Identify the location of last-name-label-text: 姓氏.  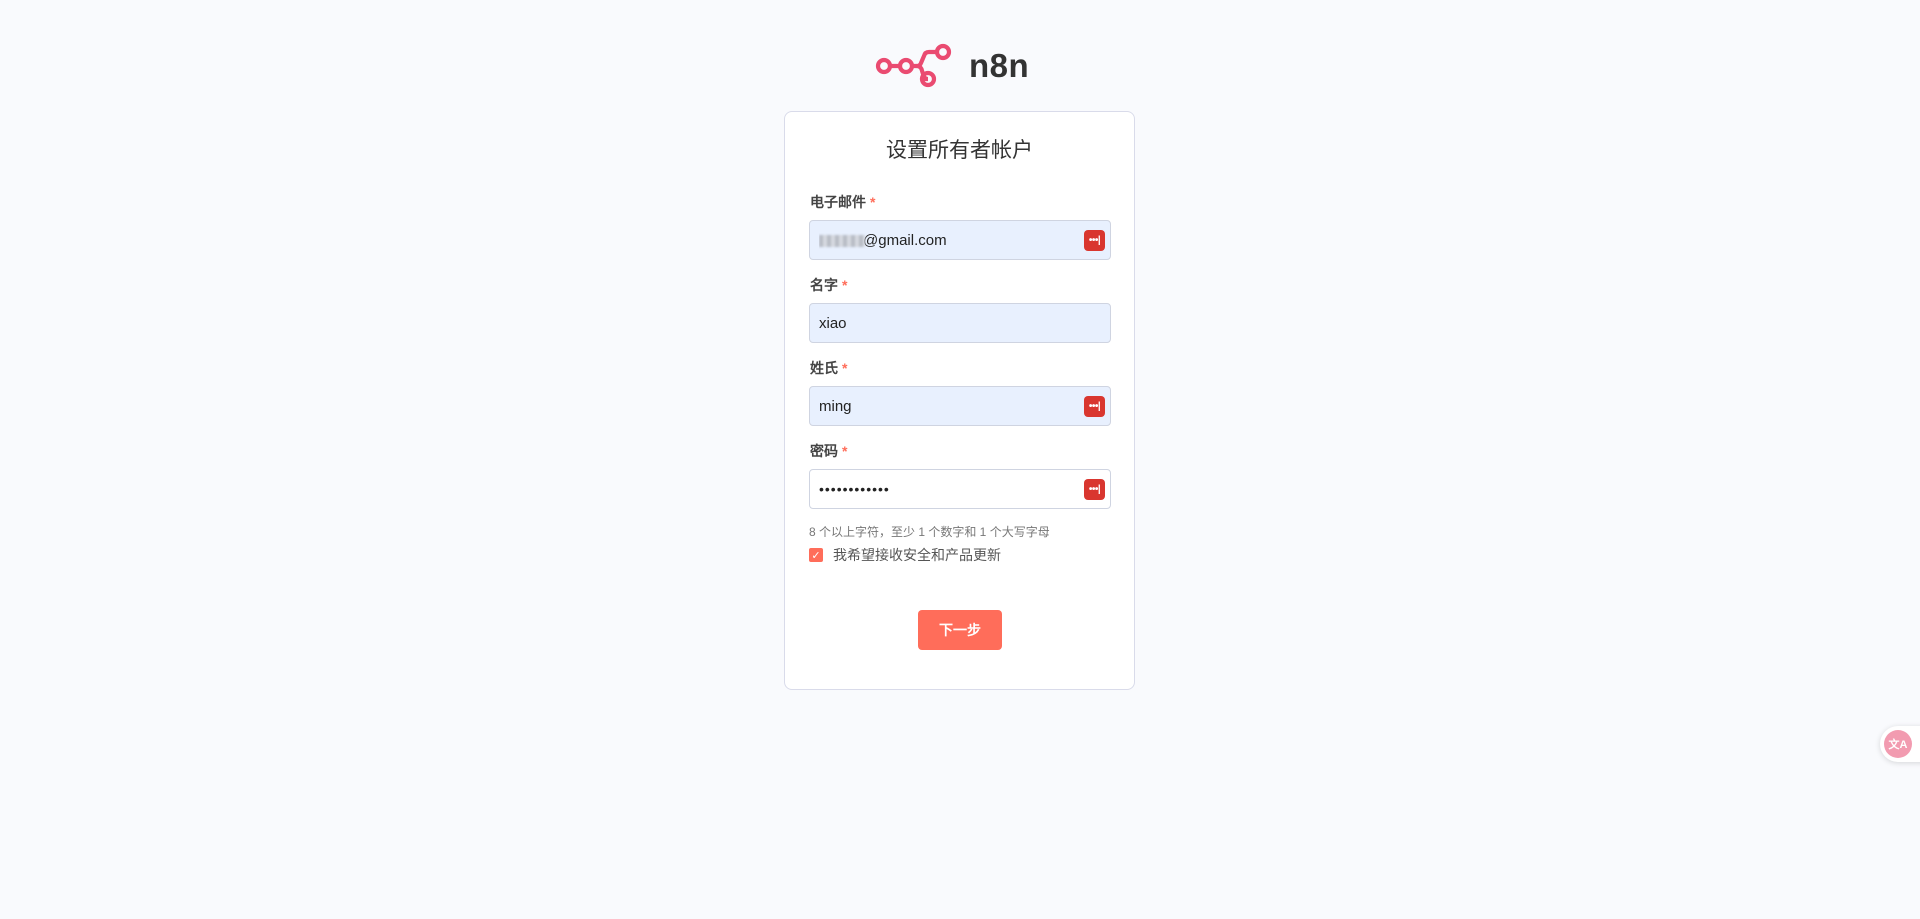
(824, 368).